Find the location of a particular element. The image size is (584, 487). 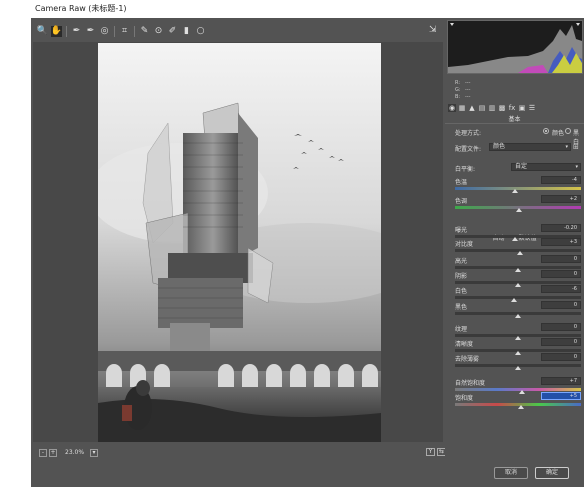

shadows-value: 0 is located at coordinates (561, 274).